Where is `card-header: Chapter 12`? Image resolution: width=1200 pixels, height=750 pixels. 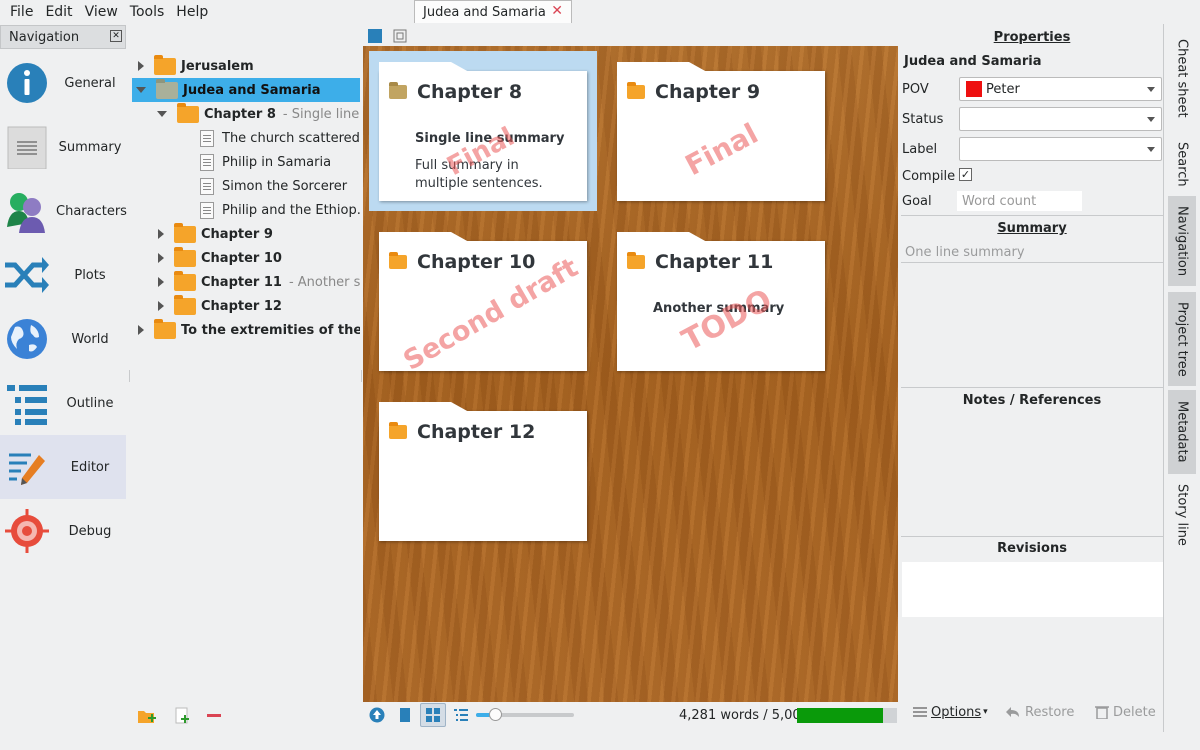 card-header: Chapter 12 is located at coordinates (462, 432).